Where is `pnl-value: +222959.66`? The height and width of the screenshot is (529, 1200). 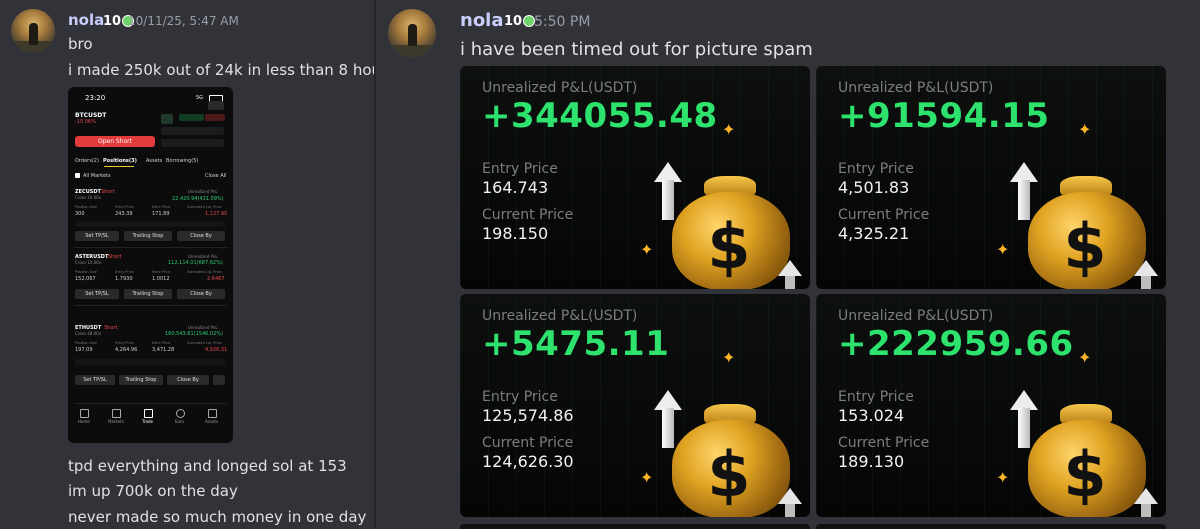
pnl-value: +222959.66 is located at coordinates (956, 344).